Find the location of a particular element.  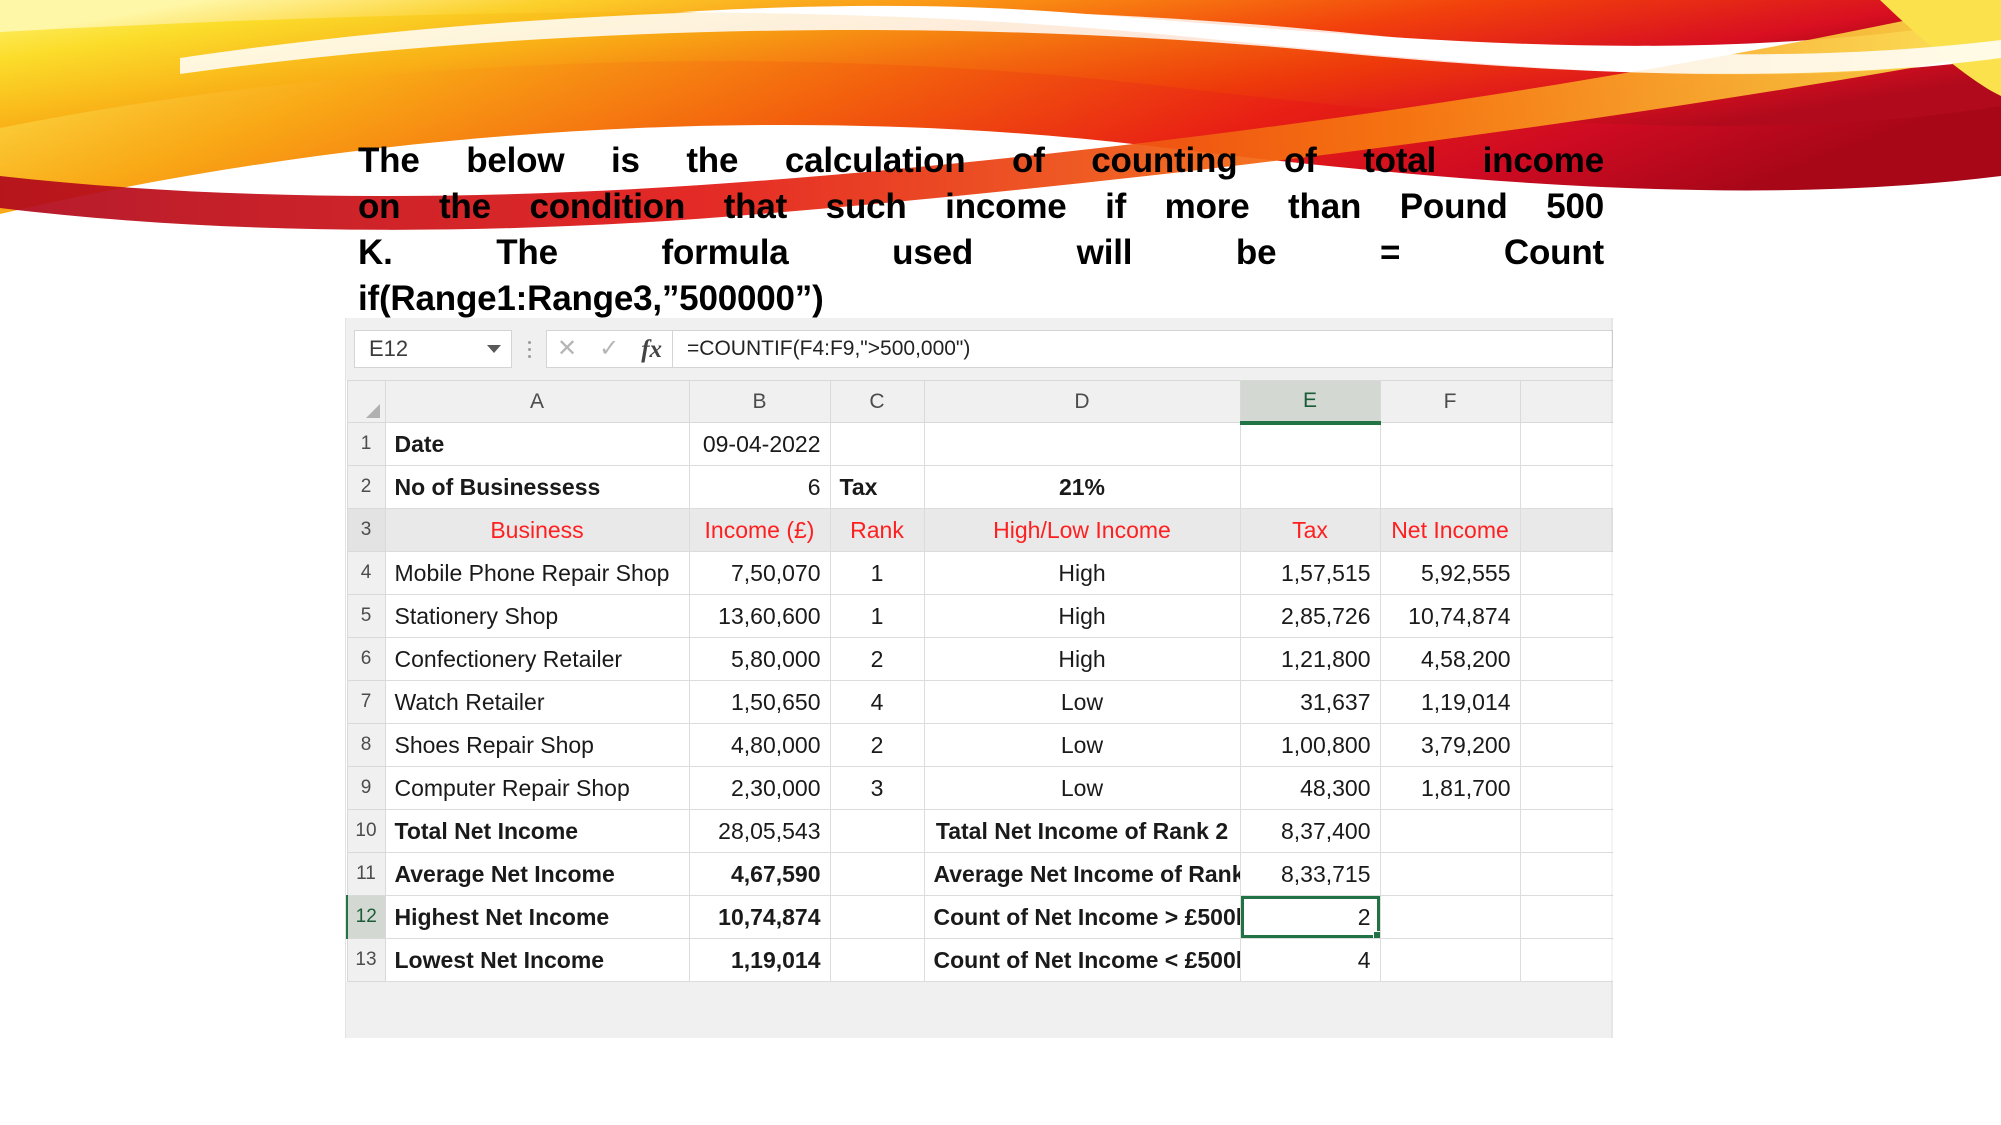

cell-E8: 1,00,800 is located at coordinates (1310, 745).